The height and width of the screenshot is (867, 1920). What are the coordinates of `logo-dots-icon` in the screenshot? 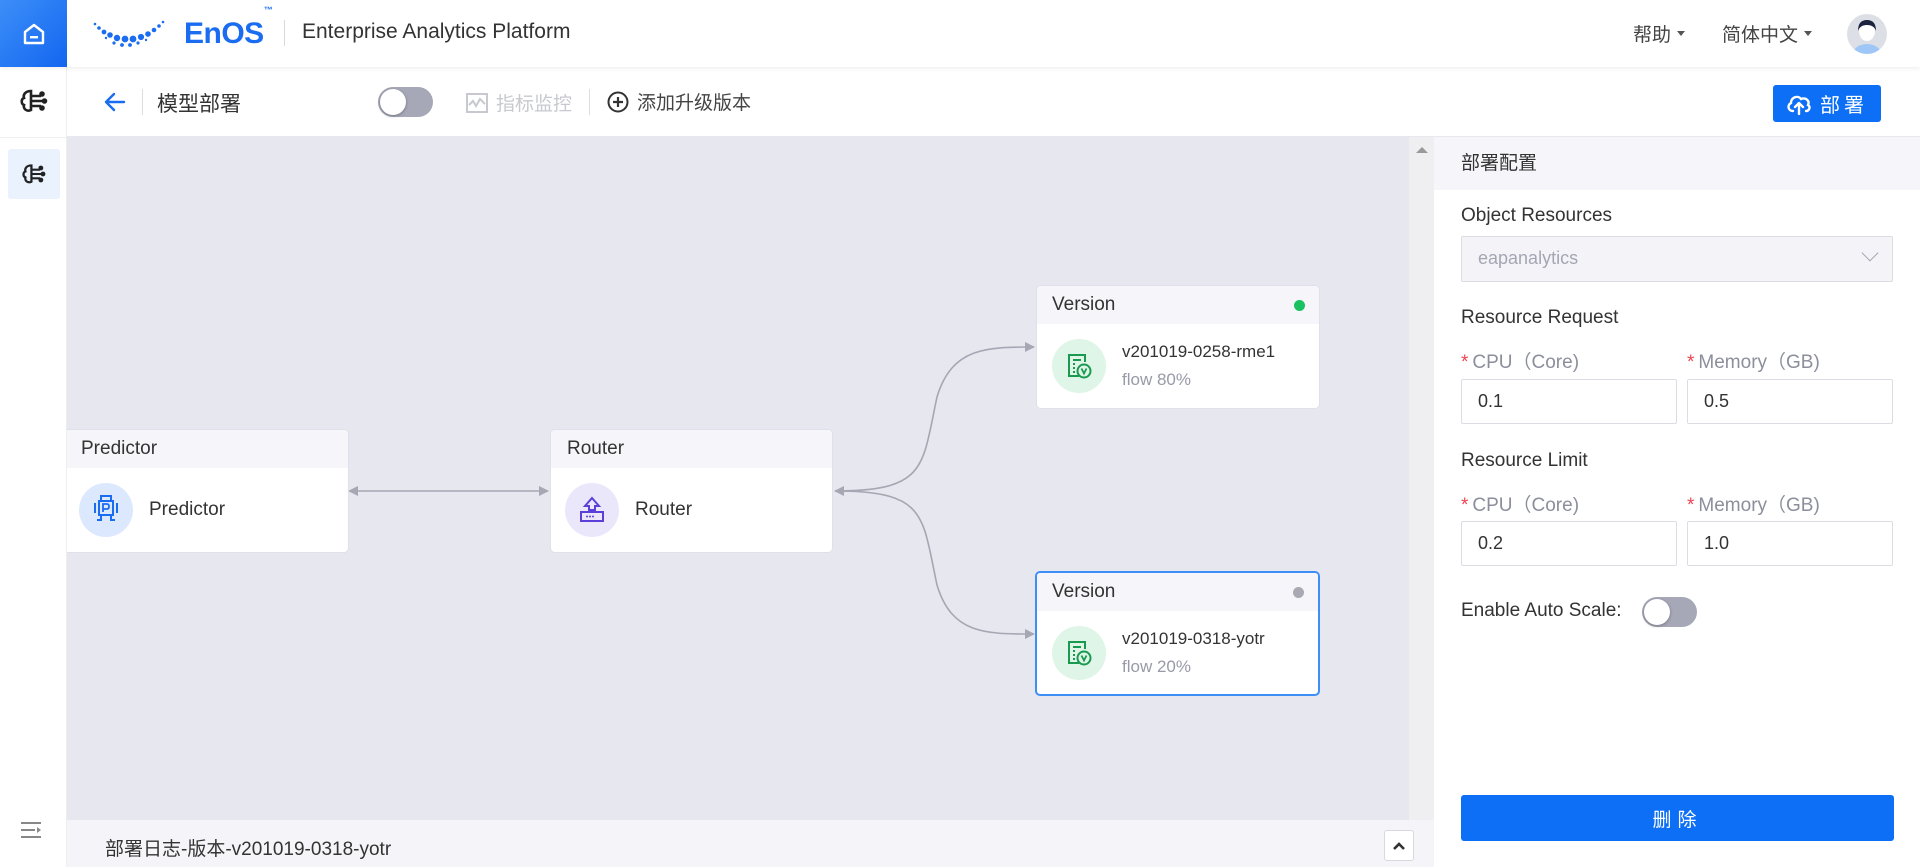 It's located at (129, 33).